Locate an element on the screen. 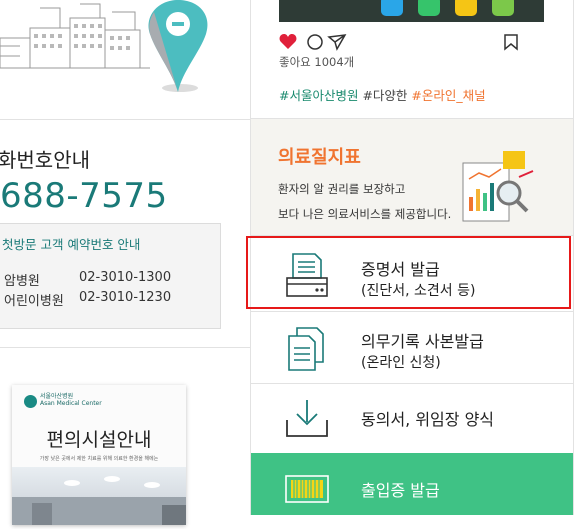 The width and height of the screenshot is (584, 529). tag-online: #온라인_채널 is located at coordinates (448, 95).